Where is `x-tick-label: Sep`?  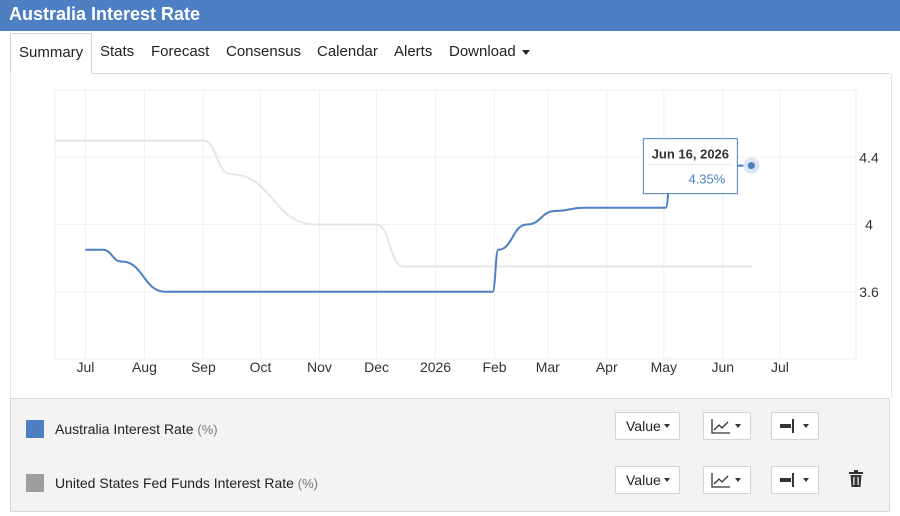 x-tick-label: Sep is located at coordinates (203, 367).